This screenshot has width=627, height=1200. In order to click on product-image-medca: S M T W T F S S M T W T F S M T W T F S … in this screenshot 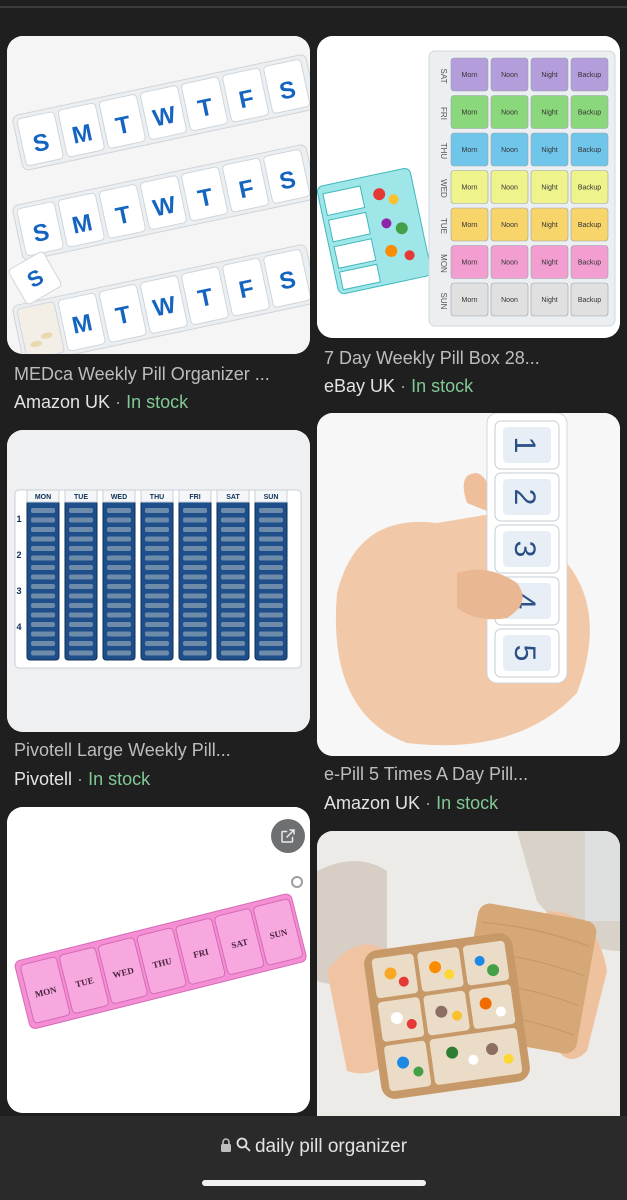, I will do `click(158, 195)`.